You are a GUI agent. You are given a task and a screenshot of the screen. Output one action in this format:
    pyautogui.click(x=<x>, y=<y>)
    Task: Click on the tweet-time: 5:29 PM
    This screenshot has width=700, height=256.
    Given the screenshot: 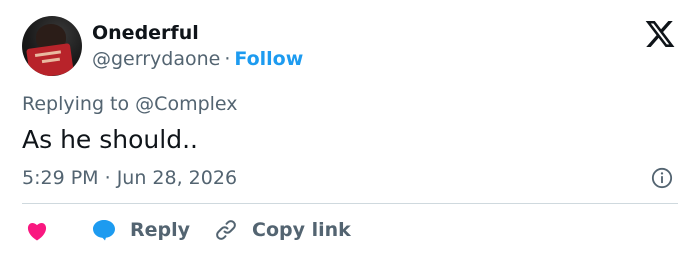 What is the action you would take?
    pyautogui.click(x=60, y=178)
    